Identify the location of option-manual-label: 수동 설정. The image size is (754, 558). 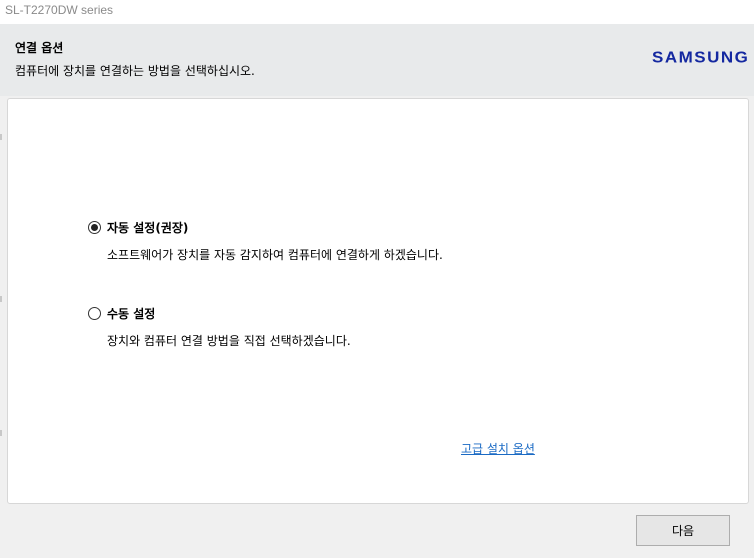
(131, 314).